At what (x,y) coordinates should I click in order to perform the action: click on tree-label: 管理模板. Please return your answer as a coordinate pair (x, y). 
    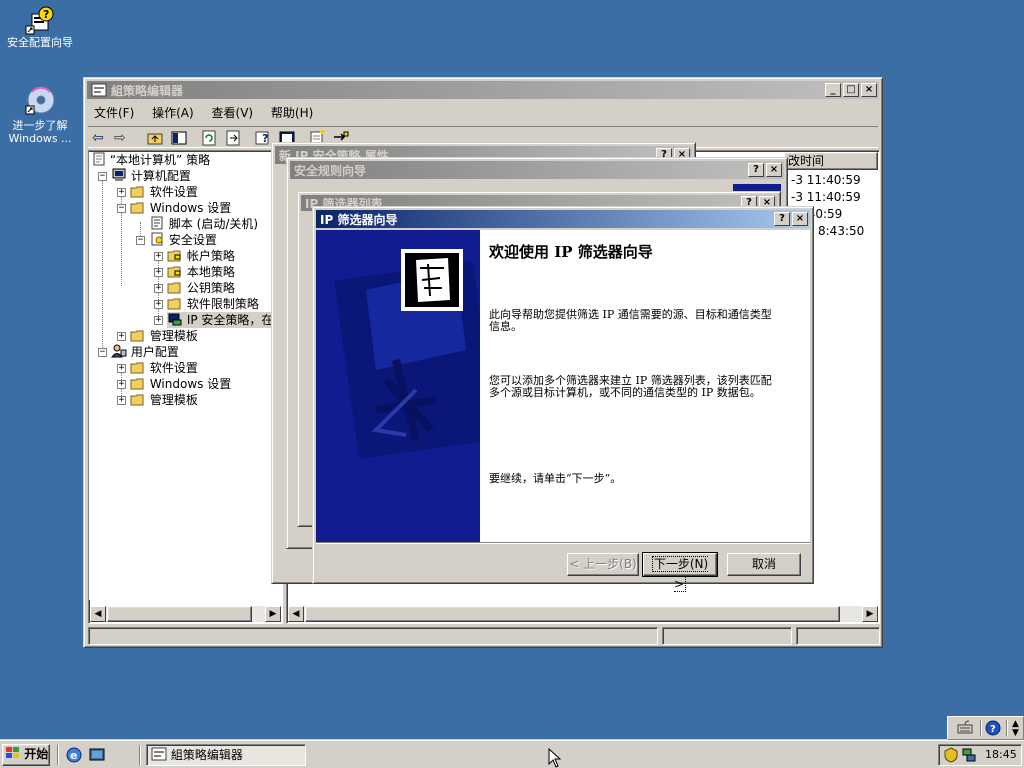
    Looking at the image, I should click on (173, 336).